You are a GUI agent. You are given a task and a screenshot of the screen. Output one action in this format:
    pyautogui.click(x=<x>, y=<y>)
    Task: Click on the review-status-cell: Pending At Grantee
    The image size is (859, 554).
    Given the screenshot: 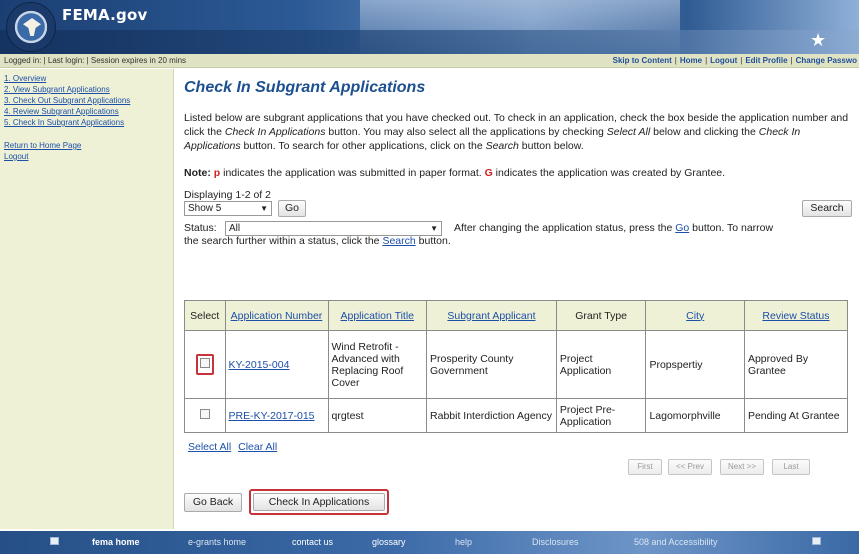 What is the action you would take?
    pyautogui.click(x=796, y=415)
    